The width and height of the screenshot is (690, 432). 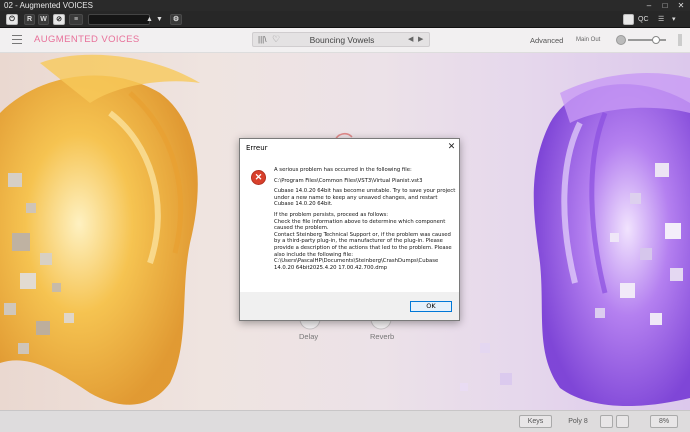 I want to click on close-window-button: ✕, so click(x=681, y=5).